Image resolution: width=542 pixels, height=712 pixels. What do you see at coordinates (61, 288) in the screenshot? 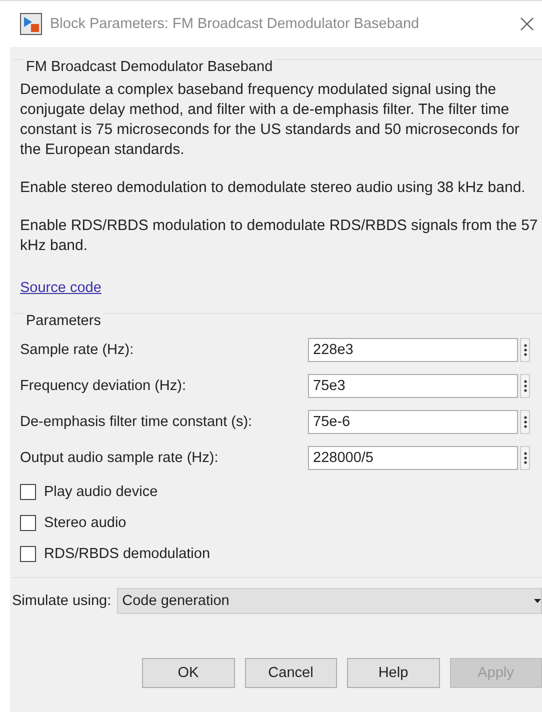
I see `source-code-link: Source code` at bounding box center [61, 288].